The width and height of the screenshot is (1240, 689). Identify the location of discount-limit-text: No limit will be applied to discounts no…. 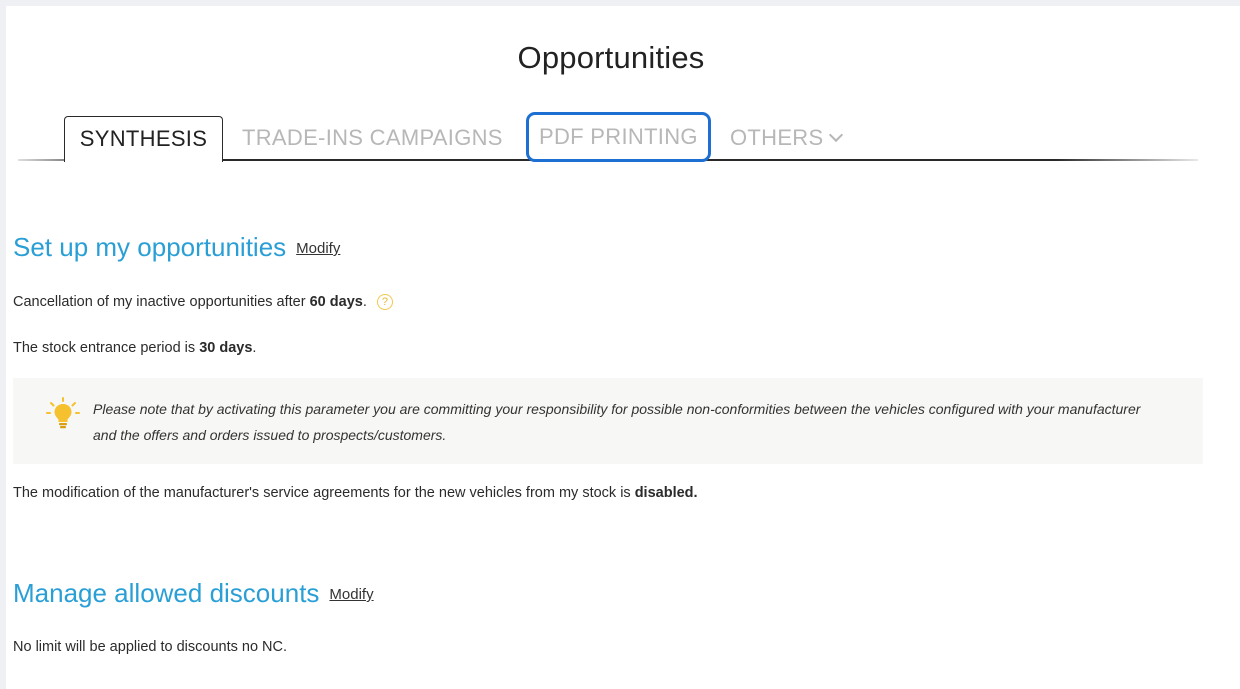
(150, 647).